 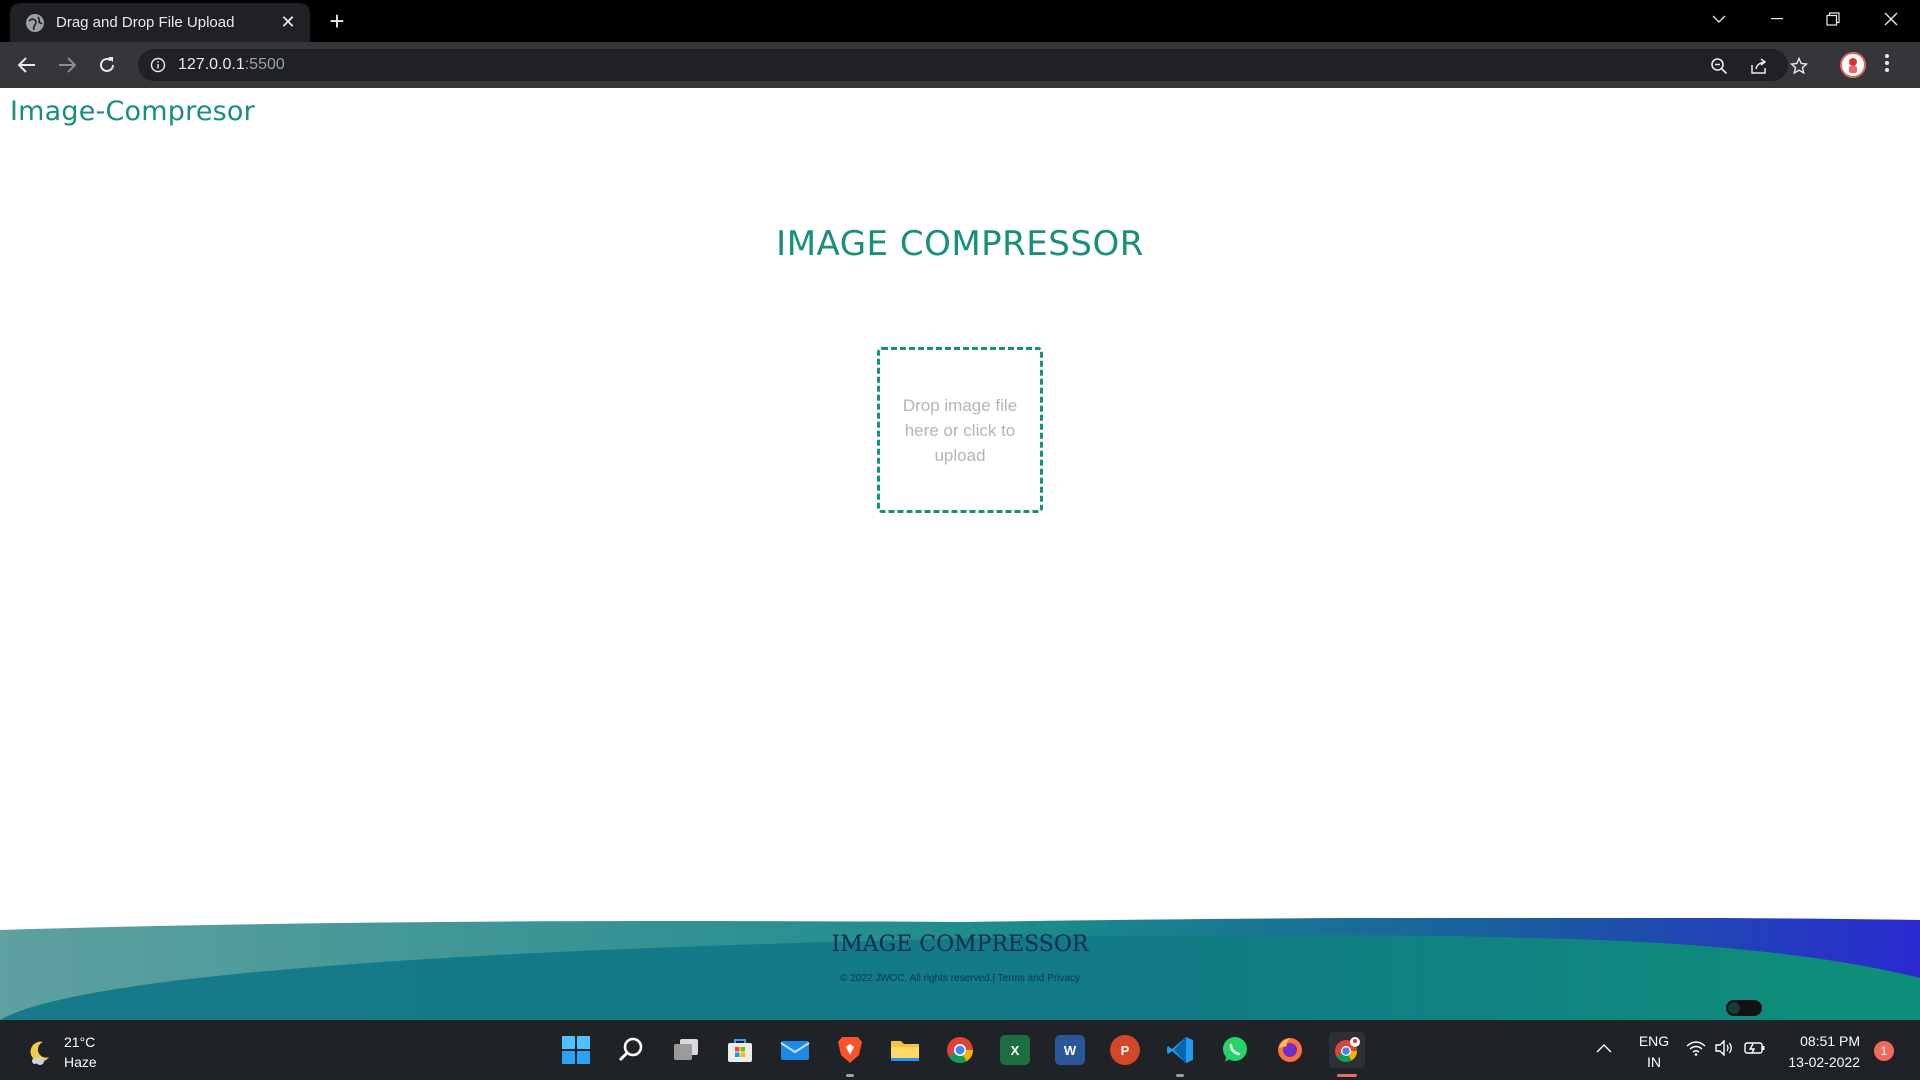 I want to click on url-host: 127.0.0.1, so click(x=211, y=64).